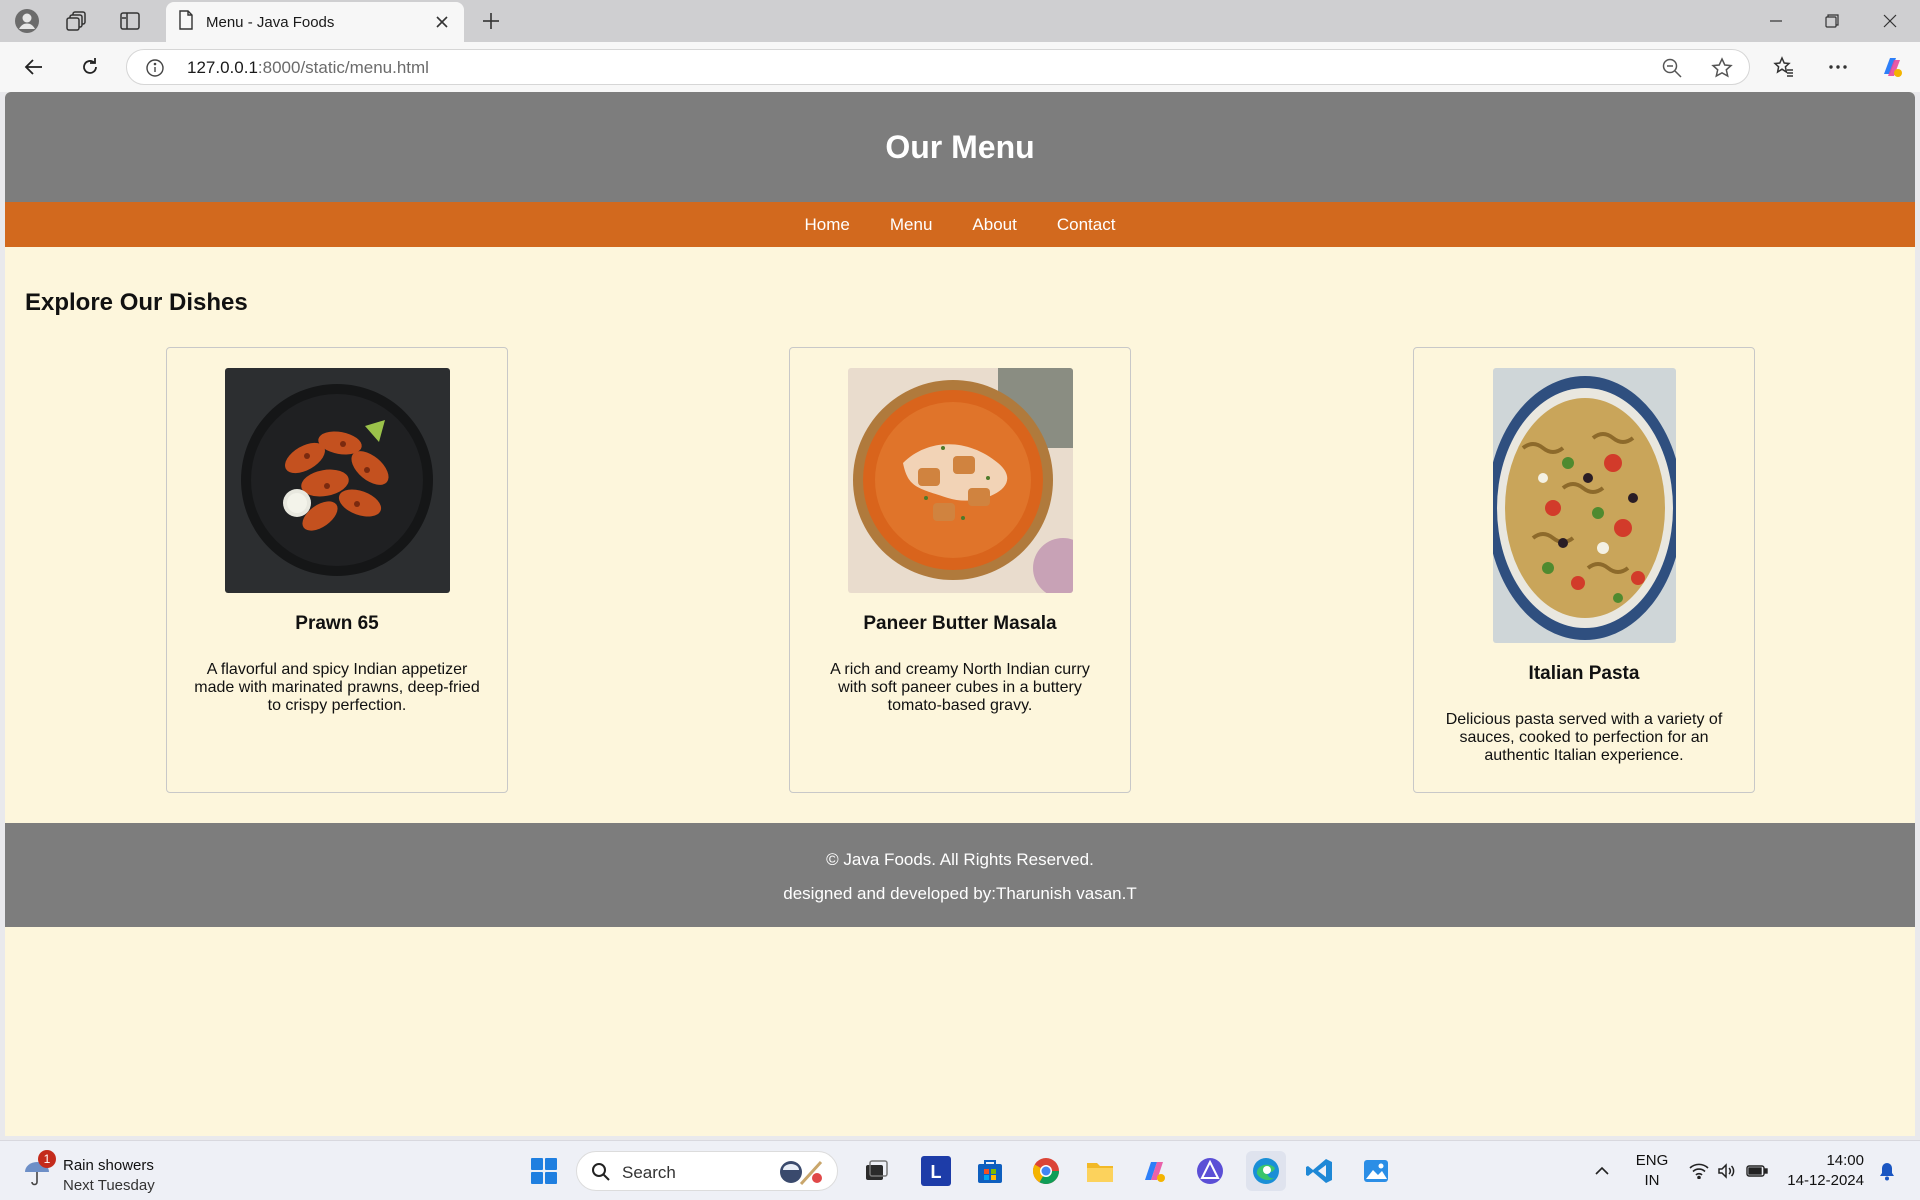 The width and height of the screenshot is (1920, 1200). Describe the element at coordinates (109, 1185) in the screenshot. I see `weather-subtitle: Next Tuesday` at that location.